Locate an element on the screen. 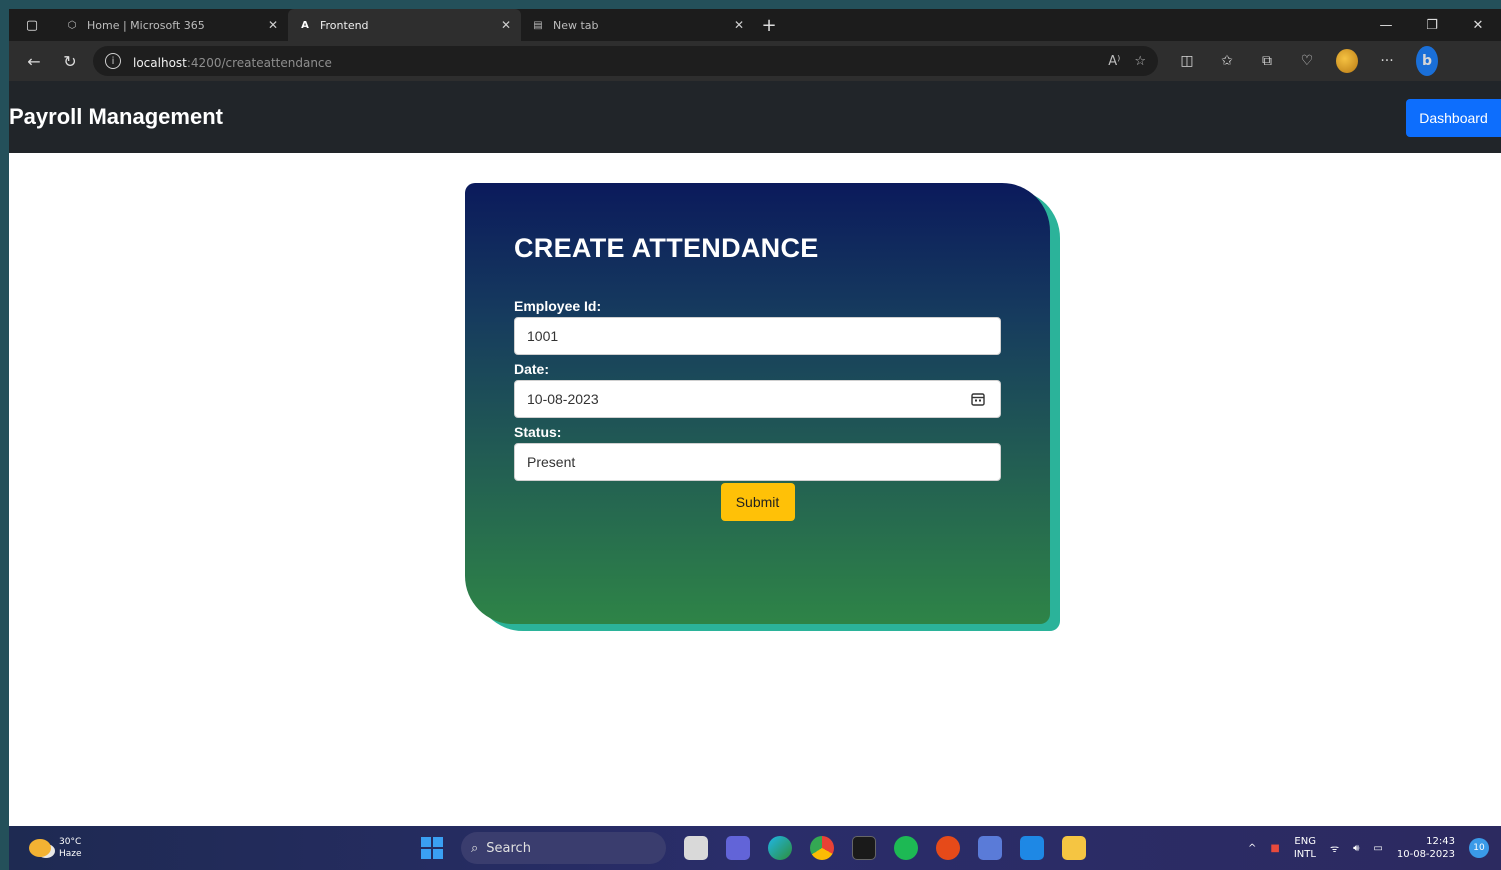 Image resolution: width=1501 pixels, height=870 pixels. language-indicator: ENG INTL is located at coordinates (1305, 848).